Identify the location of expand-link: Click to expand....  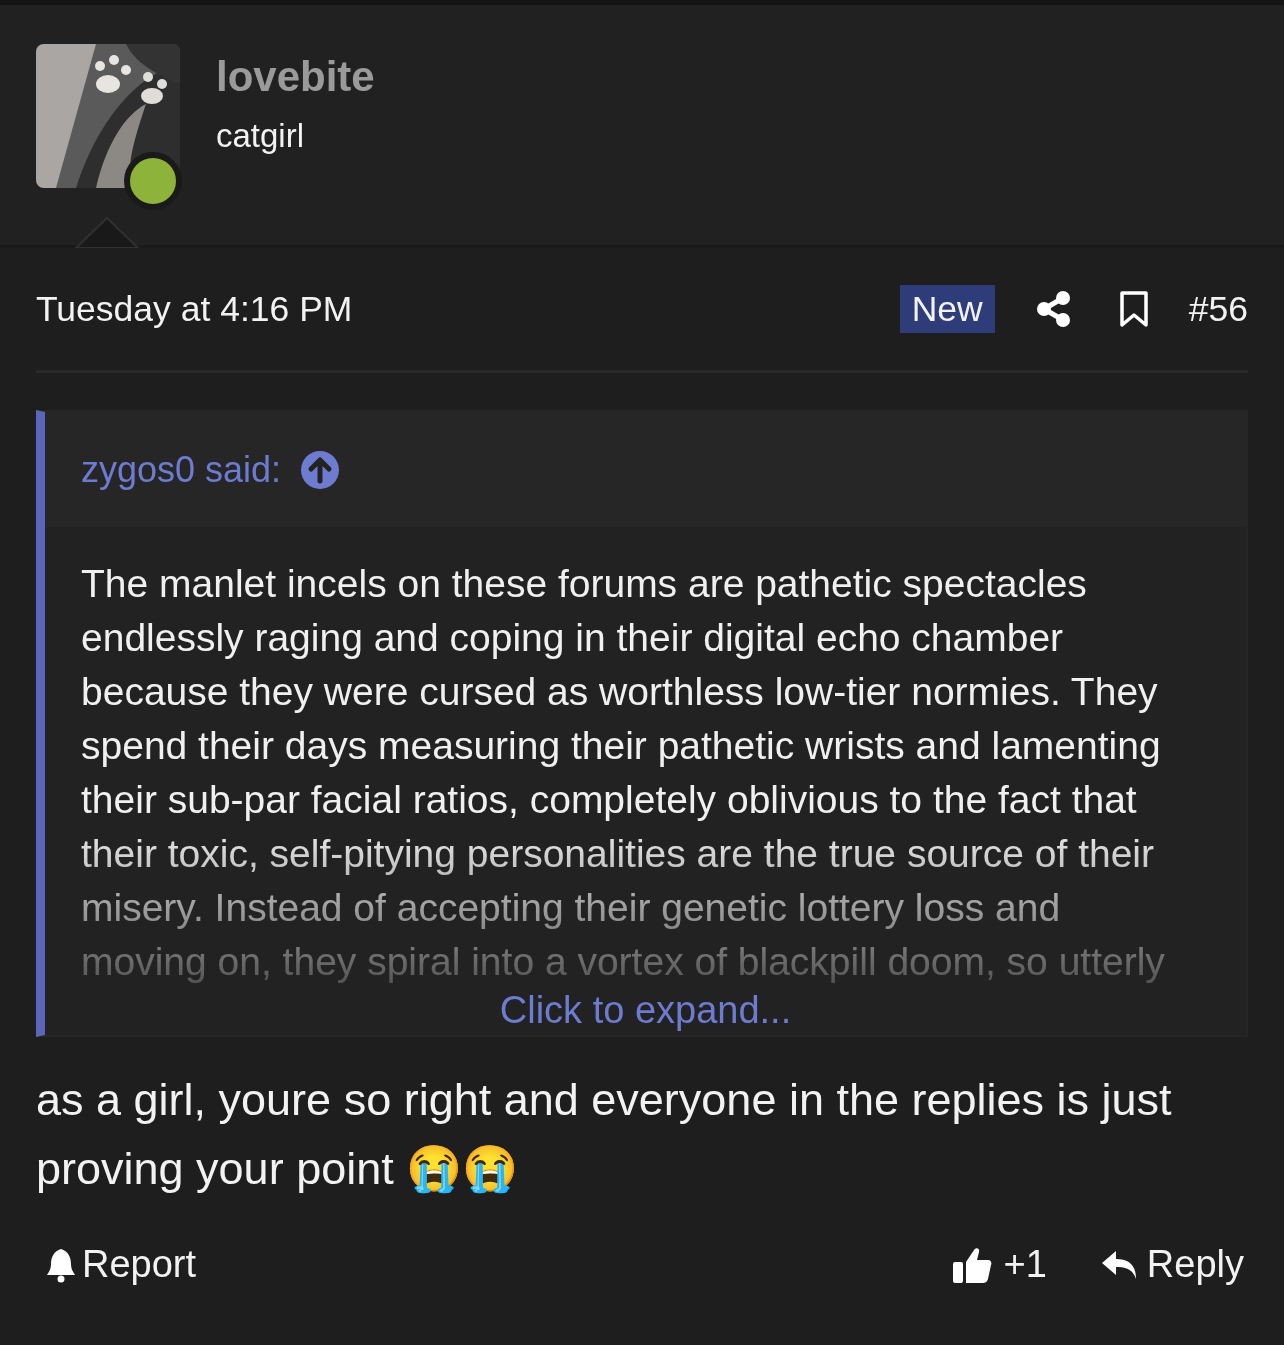
(645, 1010).